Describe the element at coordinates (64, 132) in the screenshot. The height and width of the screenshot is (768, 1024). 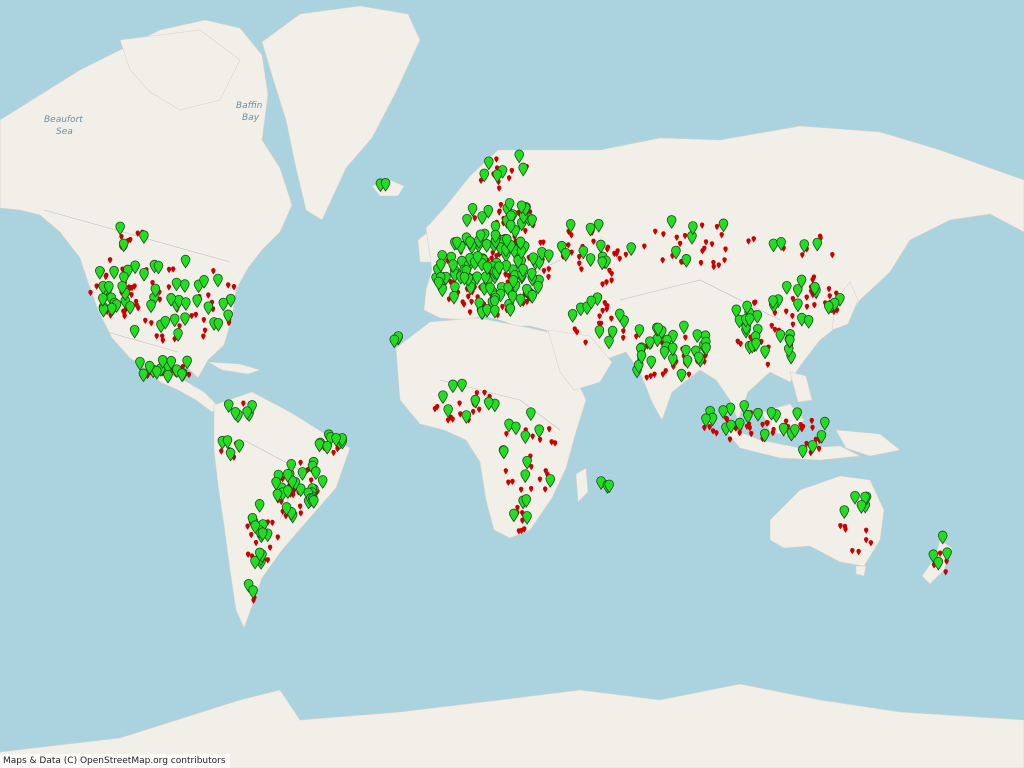
I see `beaufort-sea-label-line2: Sea` at that location.